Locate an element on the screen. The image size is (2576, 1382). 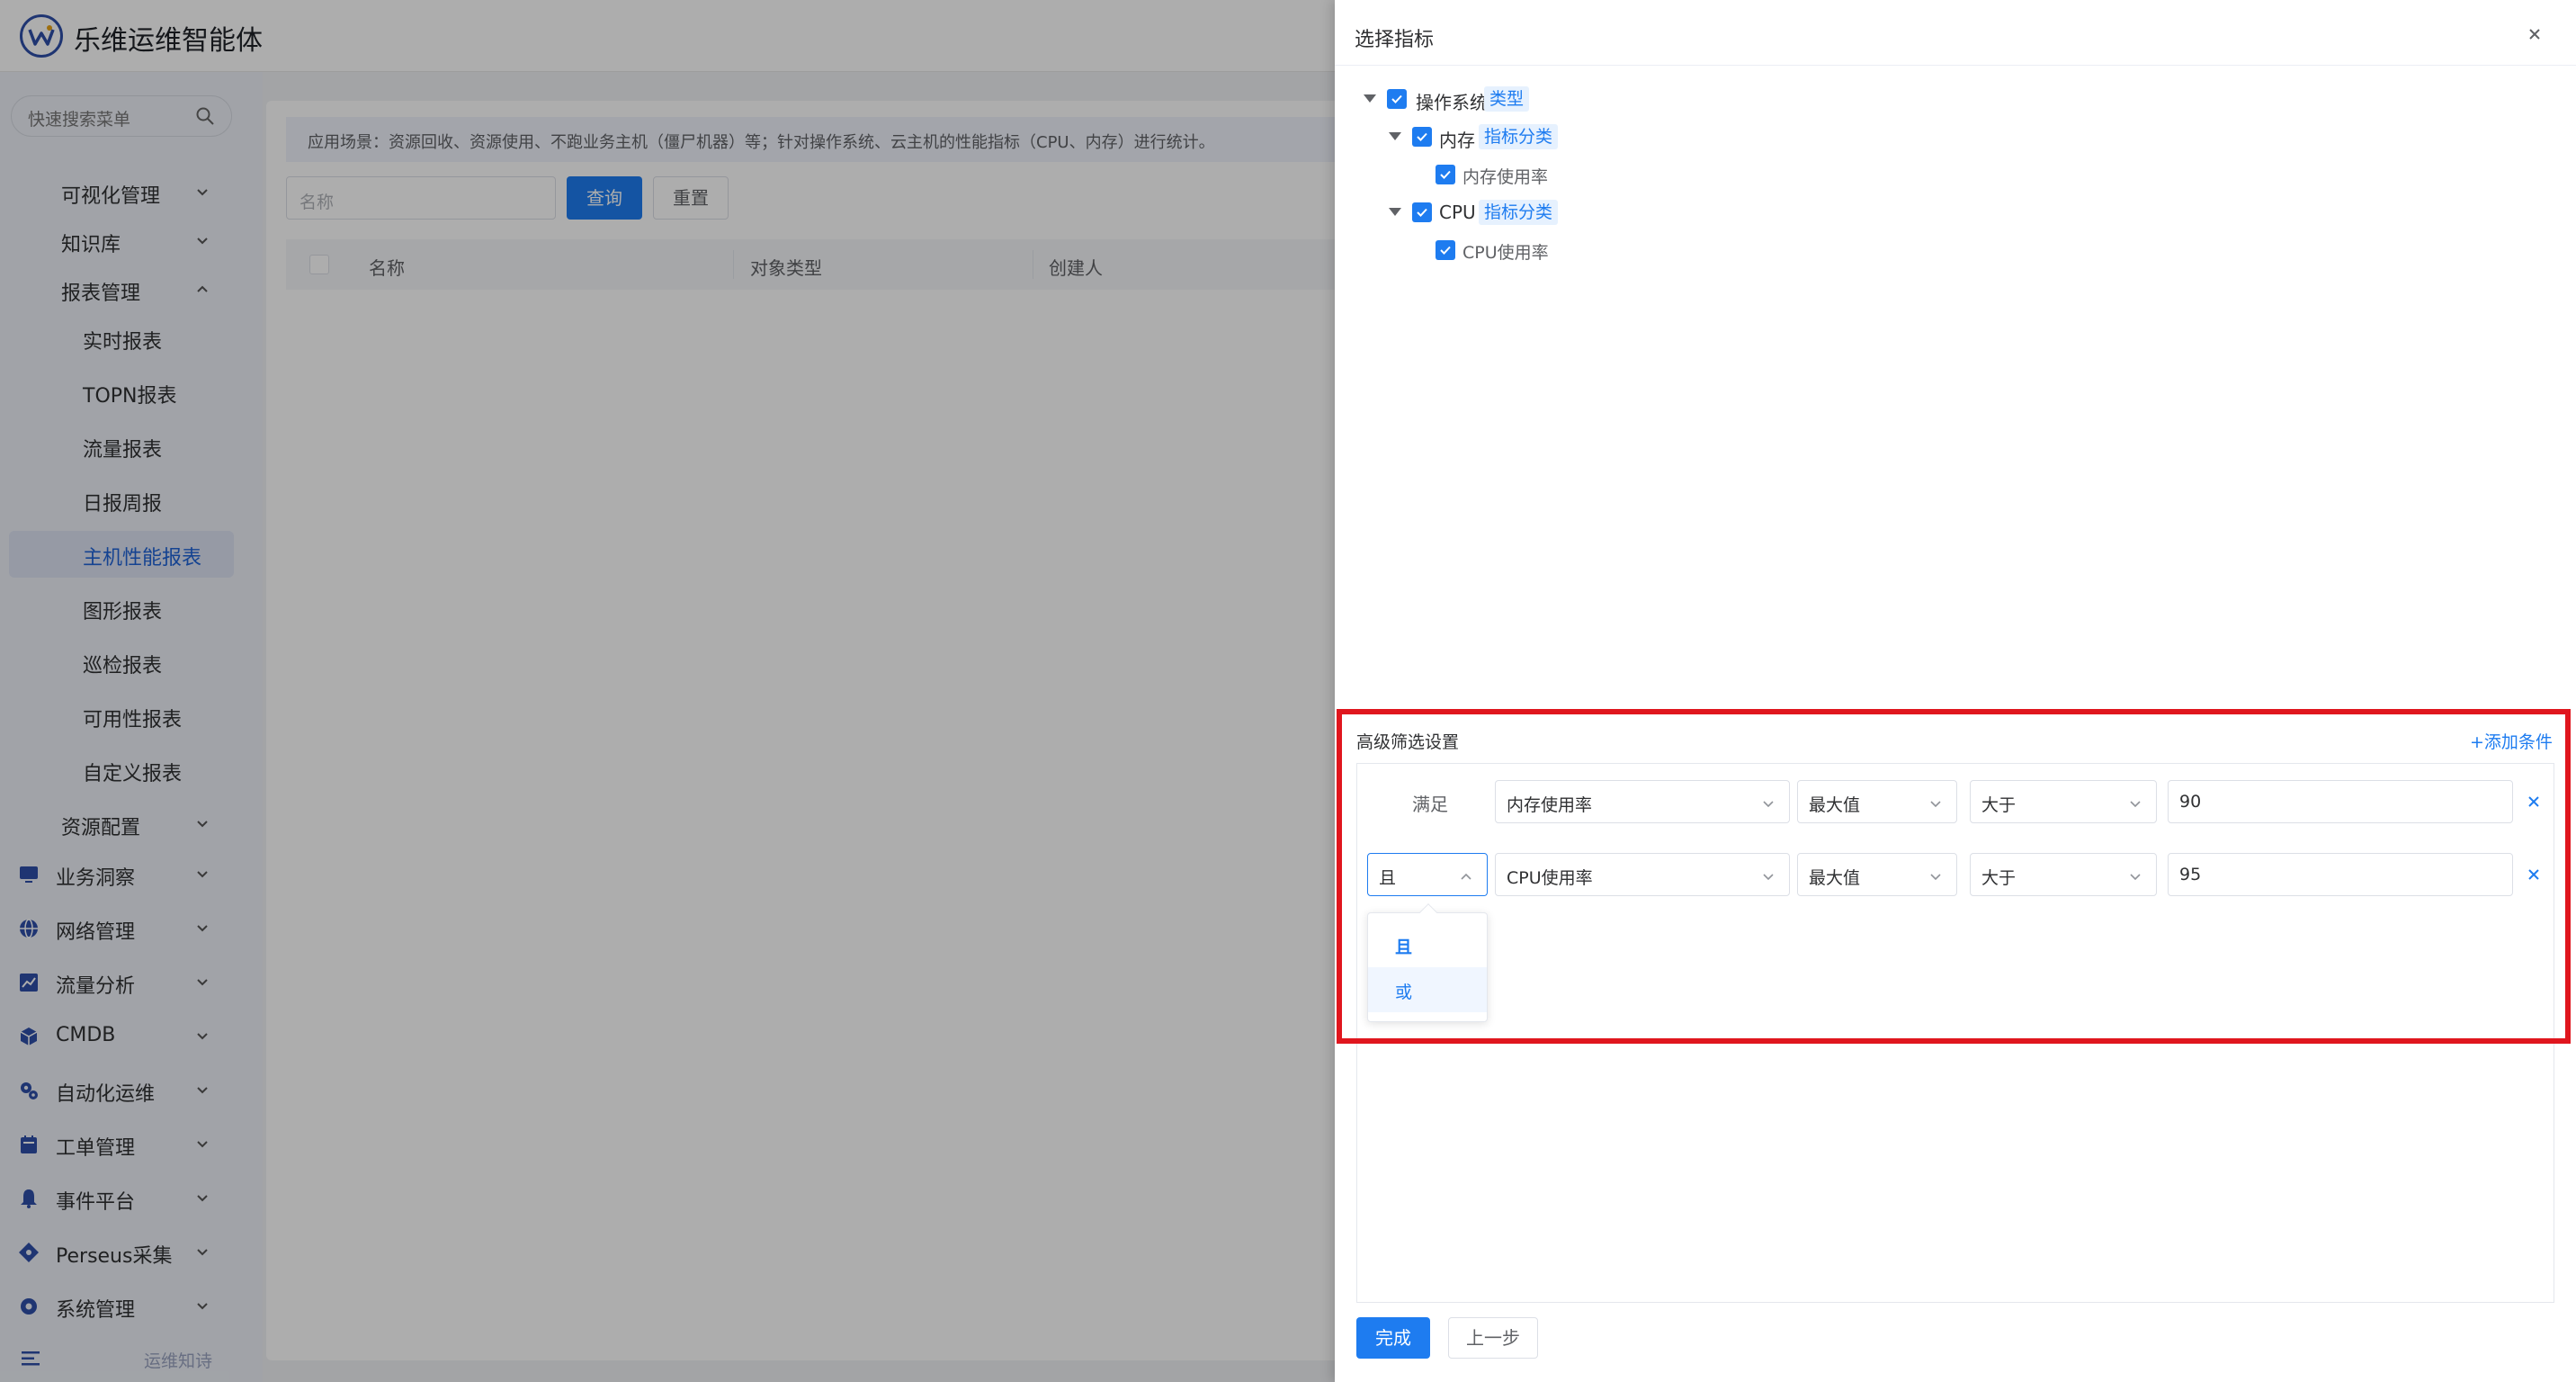
tree-node-os: 操作系统 类型 is located at coordinates (1604, 100).